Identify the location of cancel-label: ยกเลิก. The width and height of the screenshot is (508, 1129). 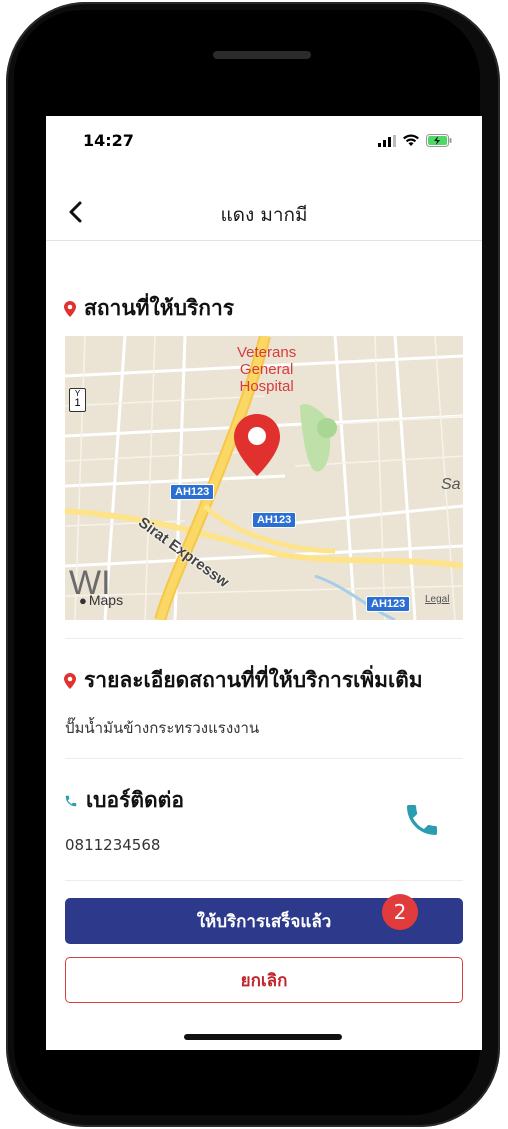
(264, 980).